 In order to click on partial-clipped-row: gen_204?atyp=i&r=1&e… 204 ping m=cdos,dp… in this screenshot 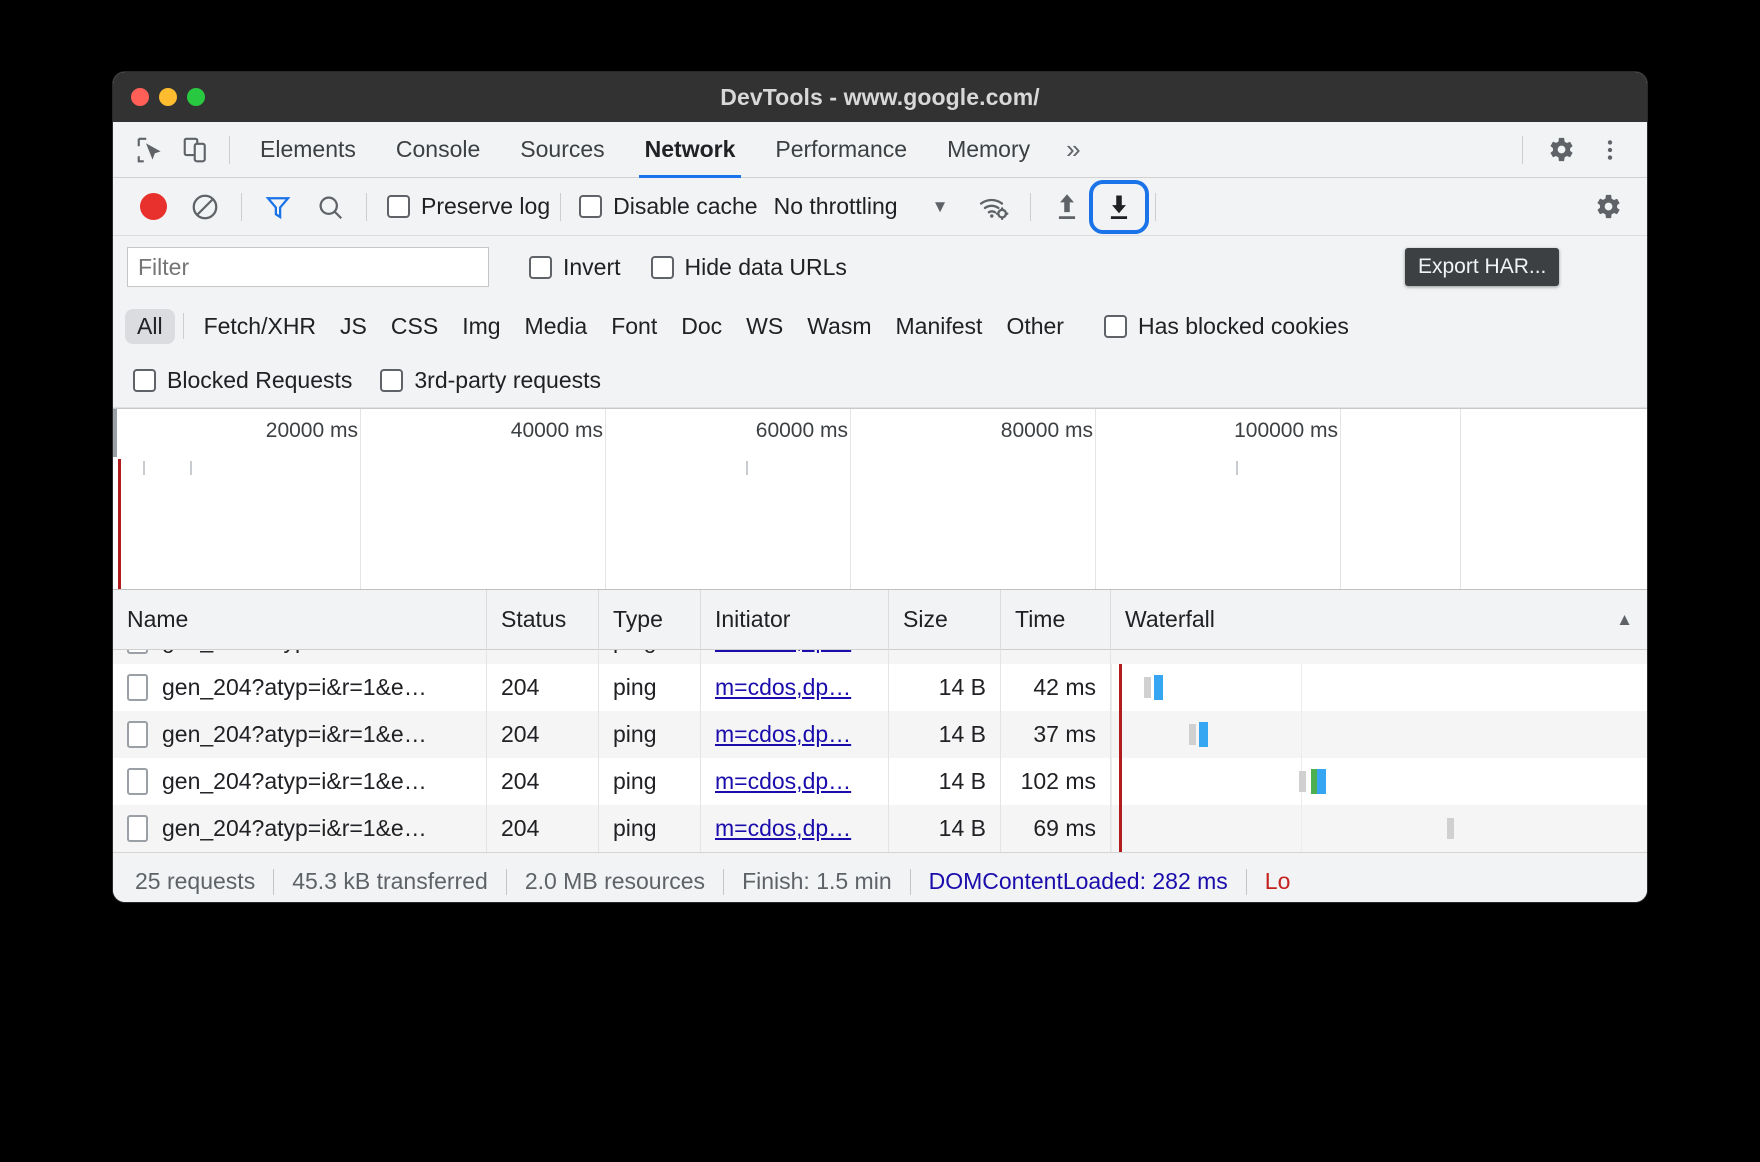, I will do `click(880, 657)`.